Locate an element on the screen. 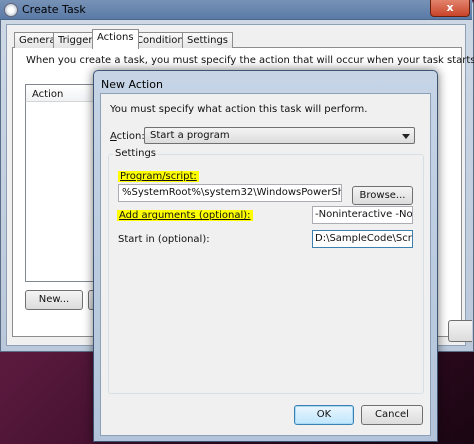 Image resolution: width=474 pixels, height=444 pixels. ok-button: OK is located at coordinates (324, 415).